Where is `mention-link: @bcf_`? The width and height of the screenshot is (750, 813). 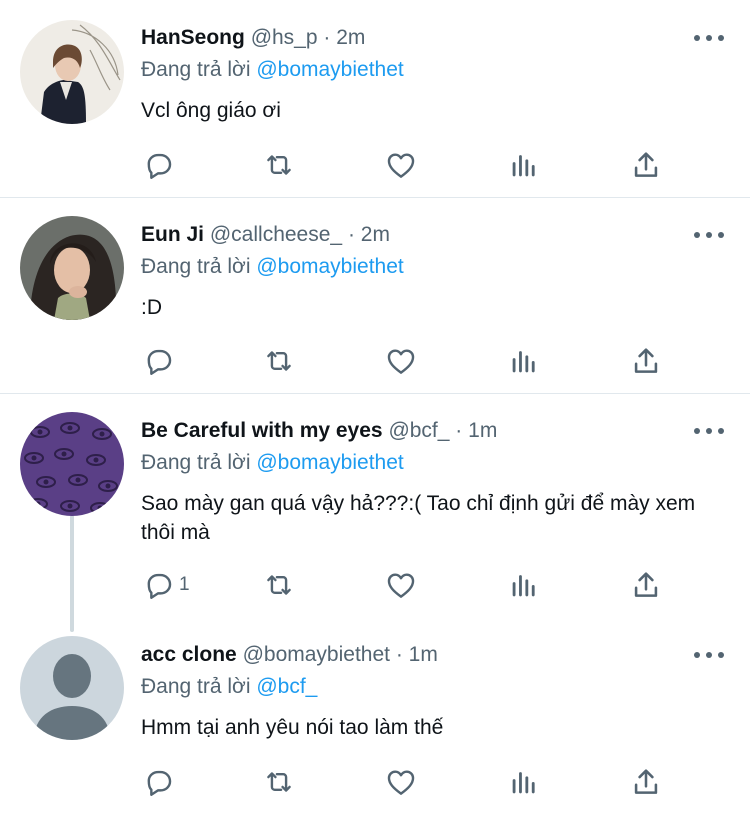 mention-link: @bcf_ is located at coordinates (286, 686).